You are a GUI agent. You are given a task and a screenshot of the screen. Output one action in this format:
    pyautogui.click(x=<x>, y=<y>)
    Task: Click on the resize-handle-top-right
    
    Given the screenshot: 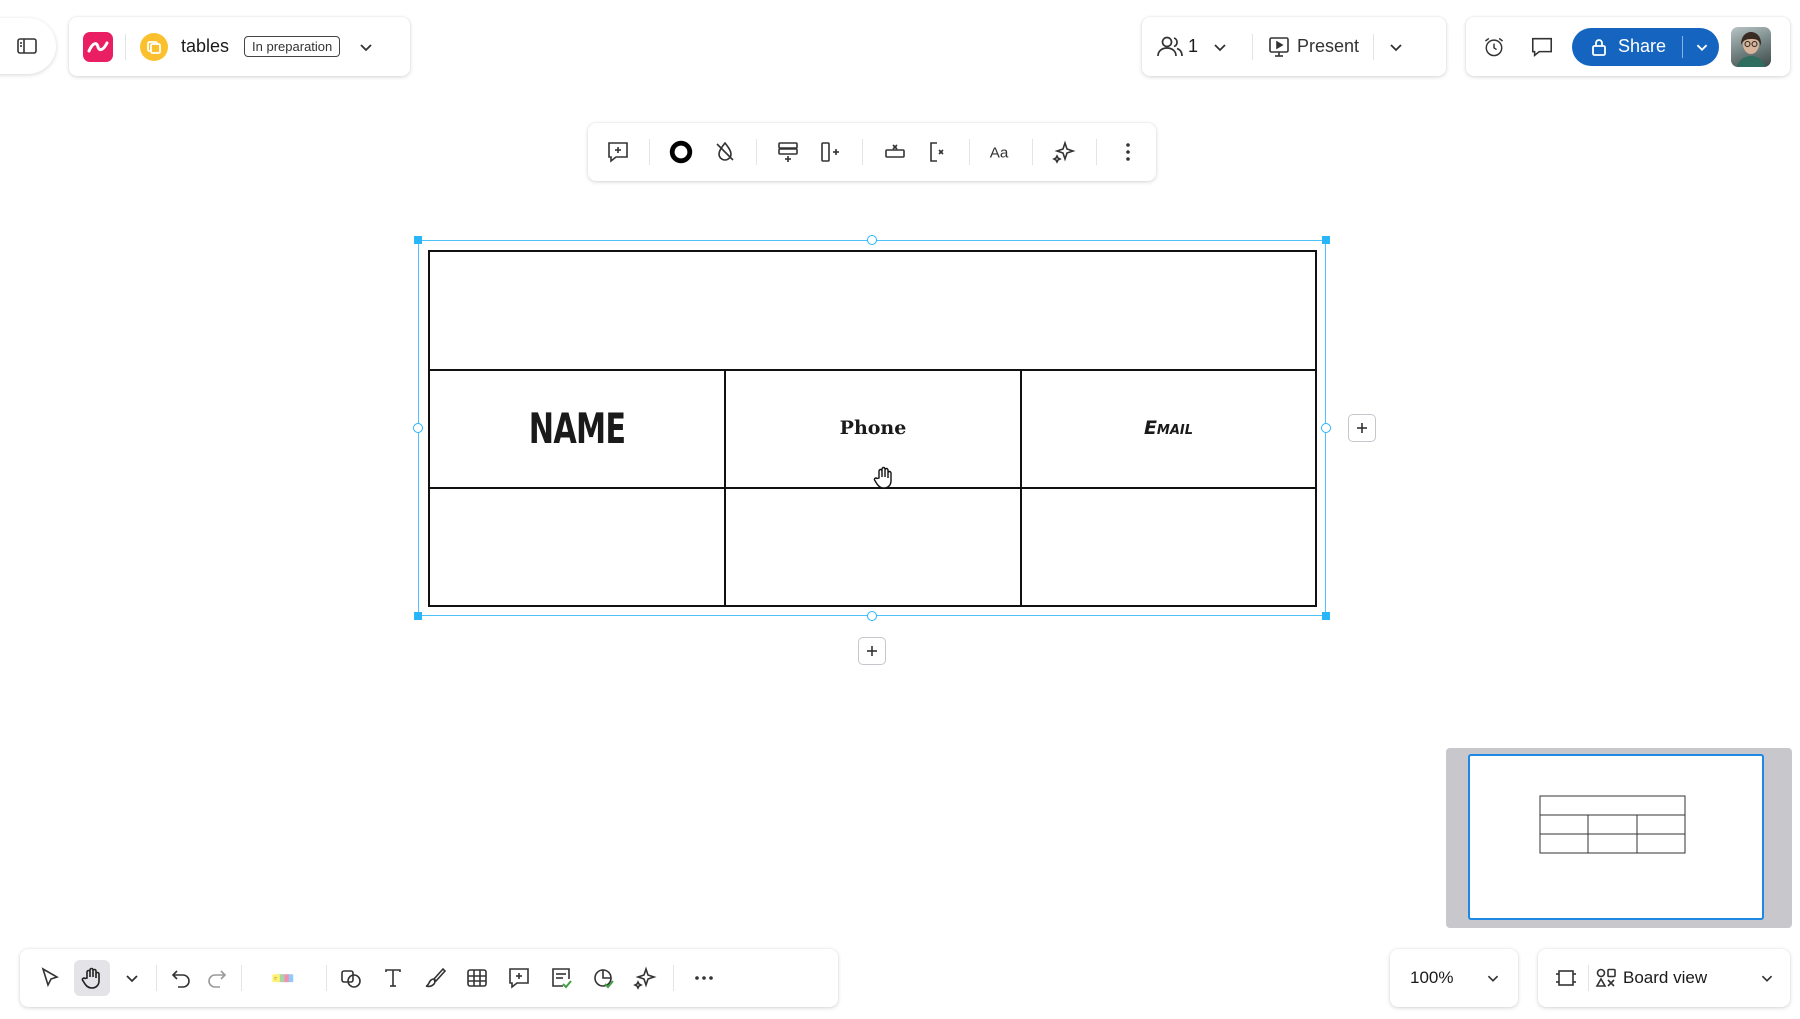 What is the action you would take?
    pyautogui.click(x=1326, y=240)
    